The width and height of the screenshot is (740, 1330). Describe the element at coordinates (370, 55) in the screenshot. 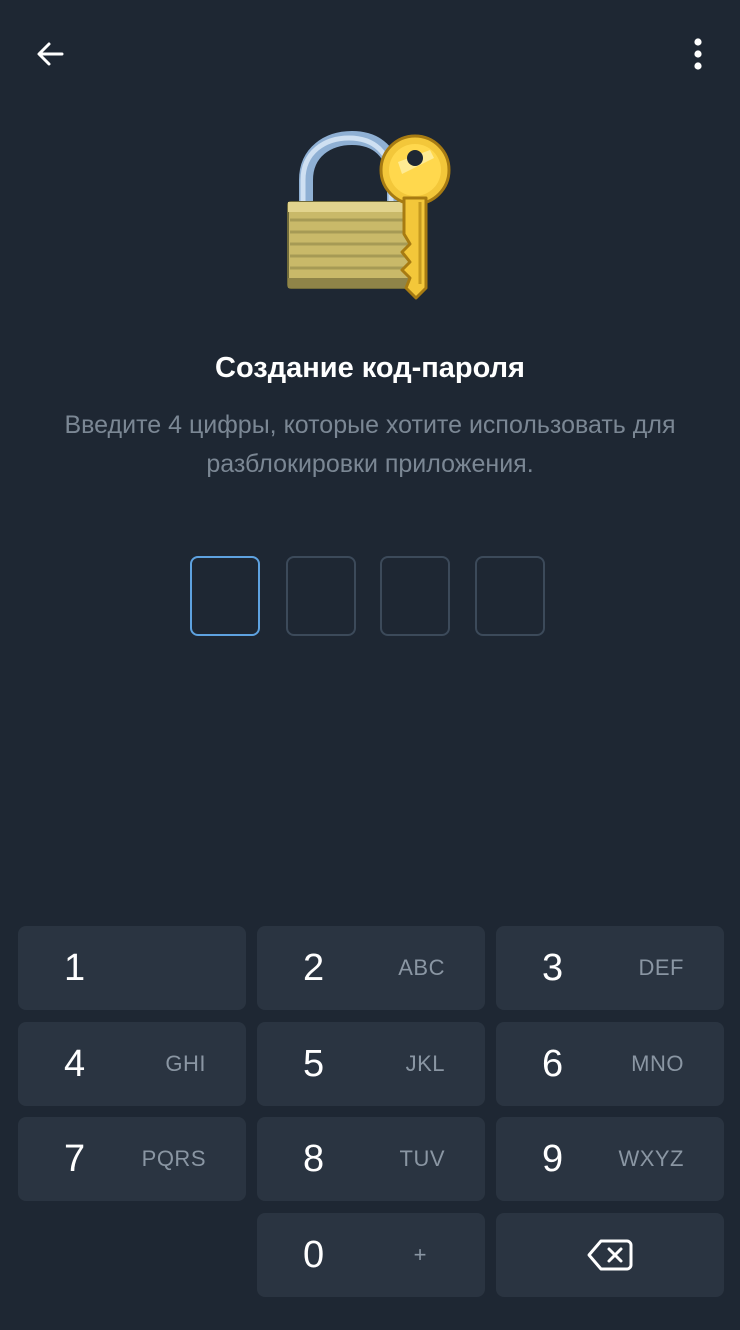

I see `app-bar` at that location.